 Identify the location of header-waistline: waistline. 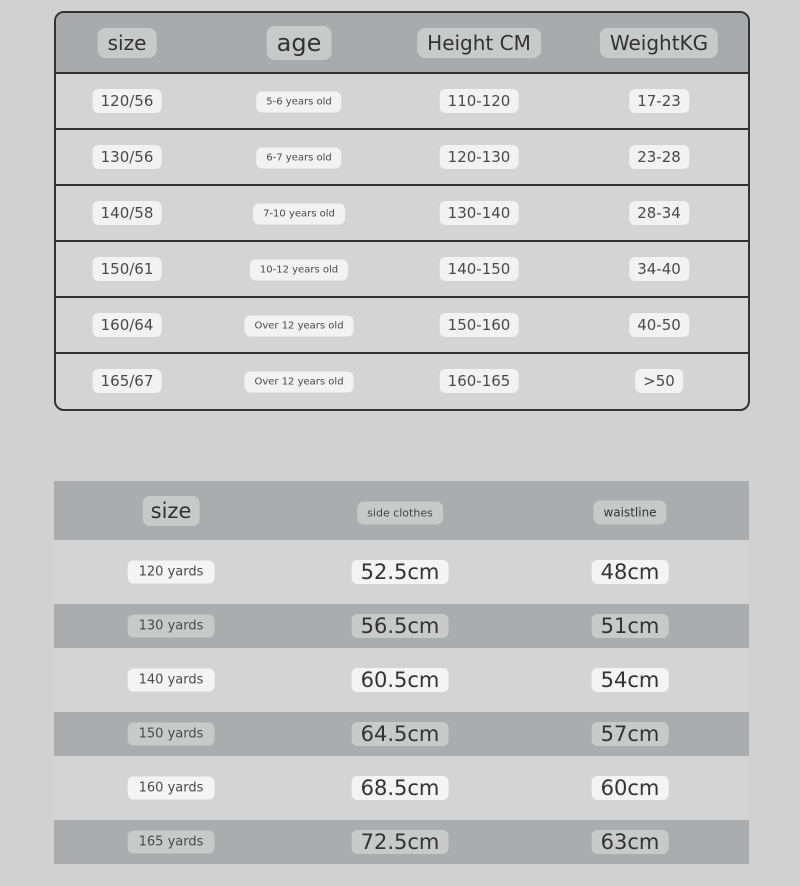
(630, 512).